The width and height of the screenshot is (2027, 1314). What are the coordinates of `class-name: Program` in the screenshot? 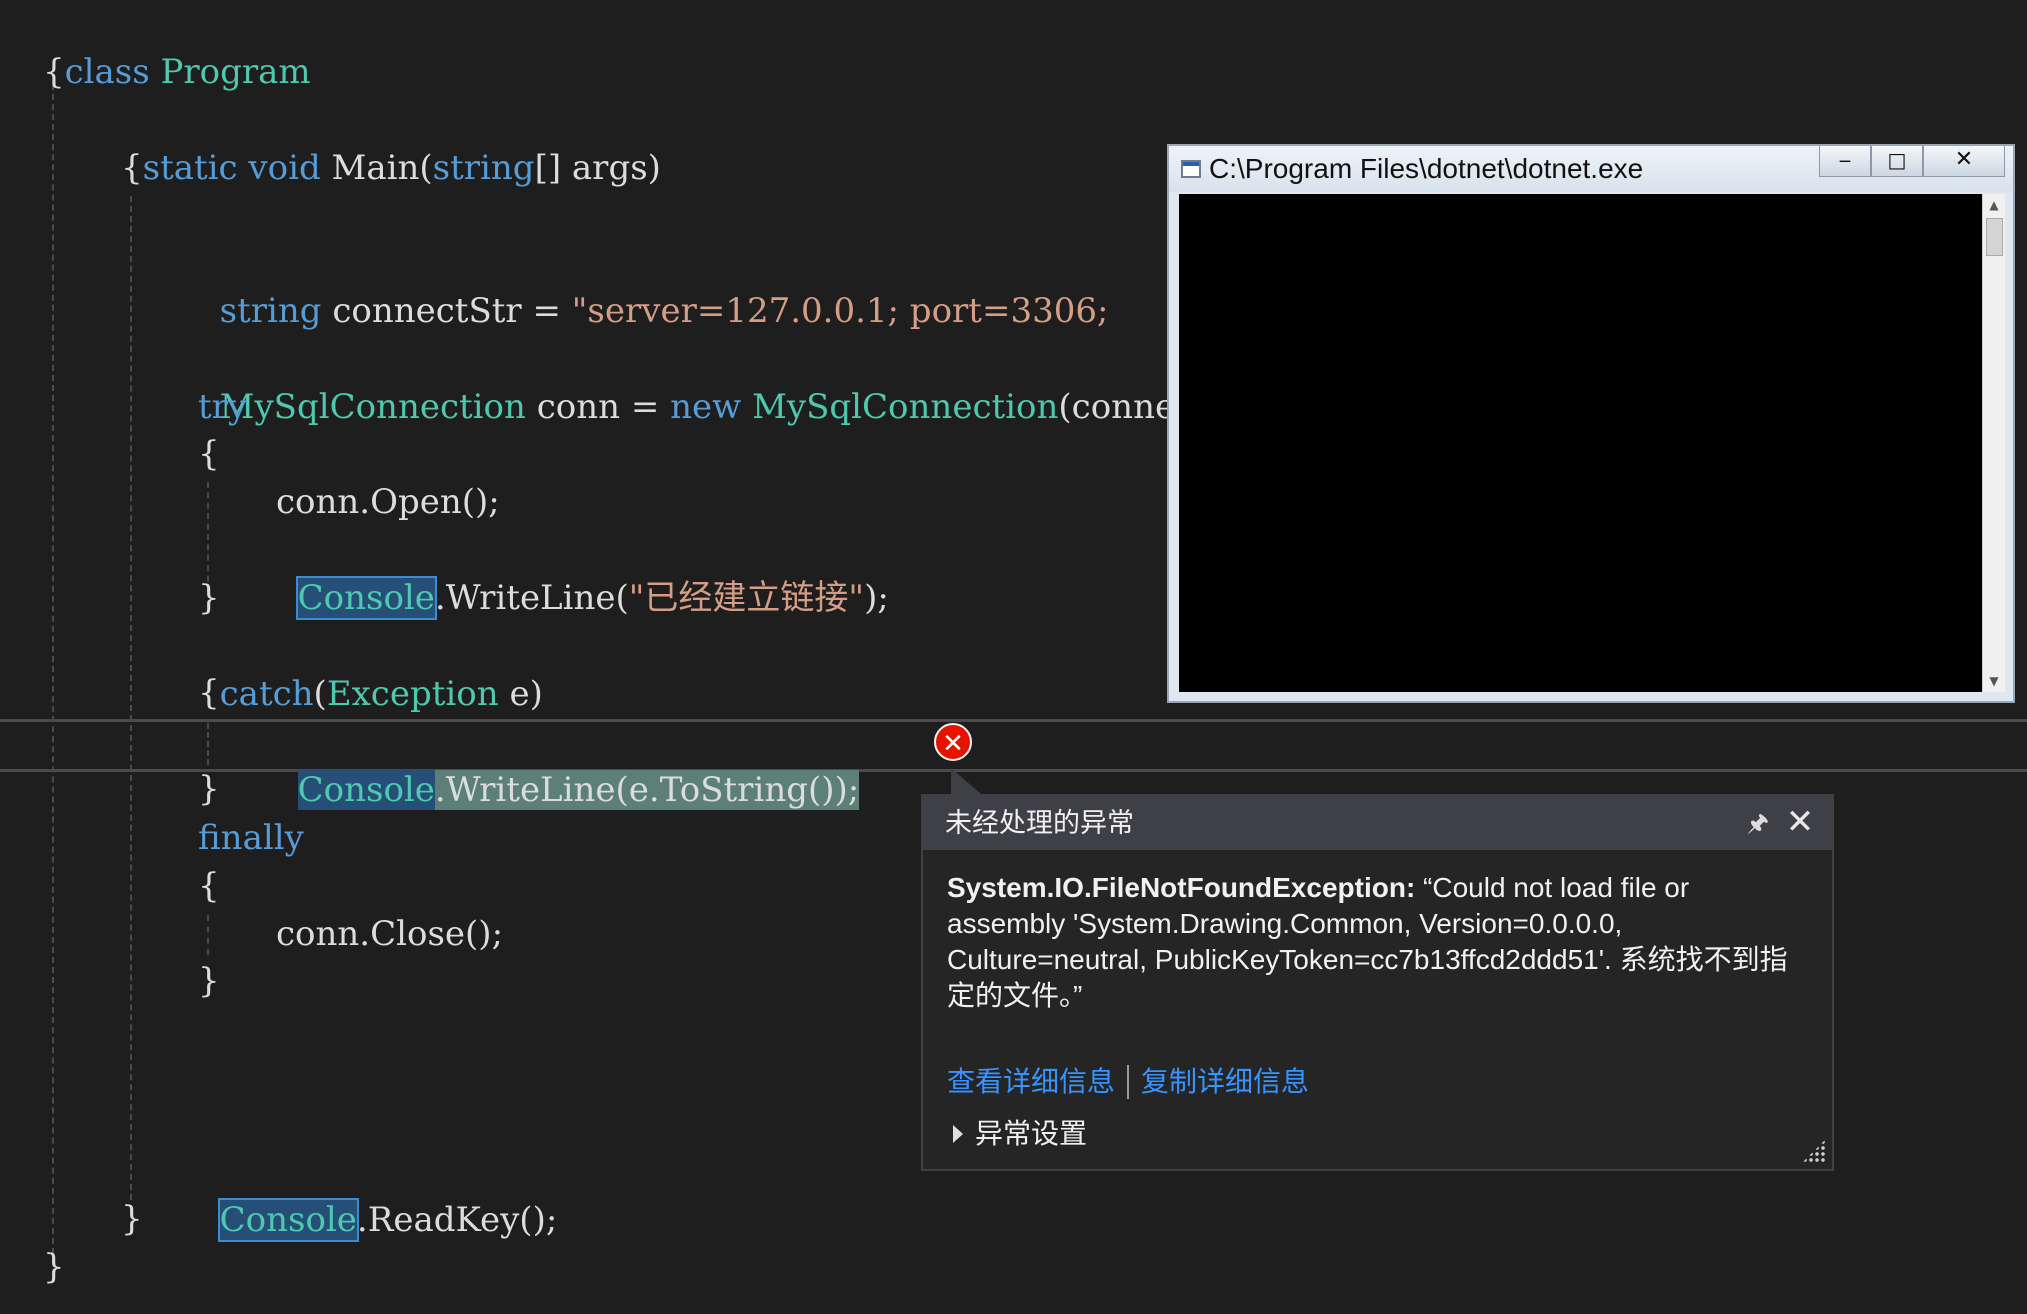 It's located at (235, 72).